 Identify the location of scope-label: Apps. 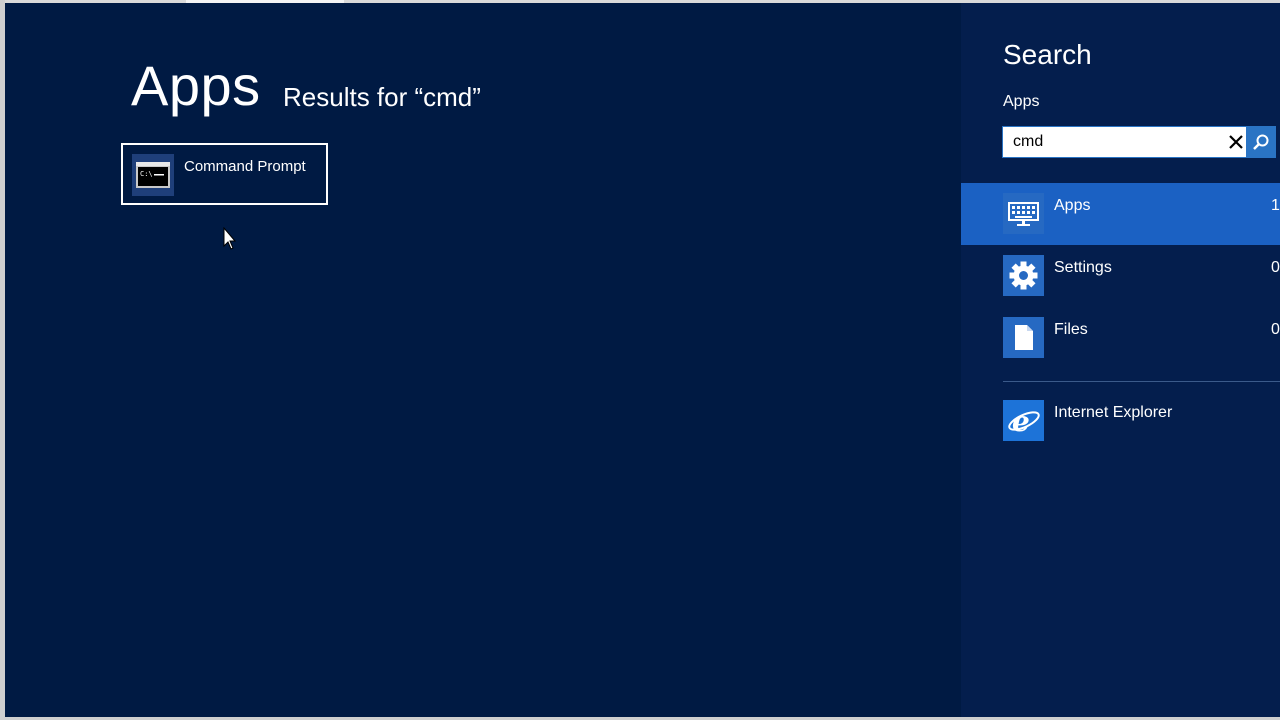
(1072, 205).